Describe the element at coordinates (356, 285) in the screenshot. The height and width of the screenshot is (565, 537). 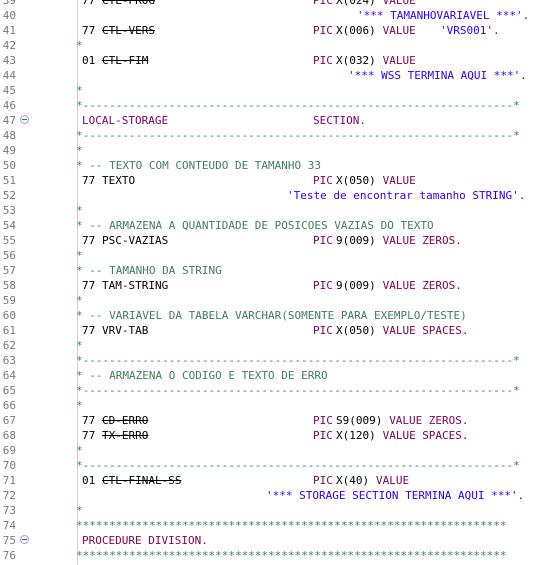
I see `pic-format: 9(009)` at that location.